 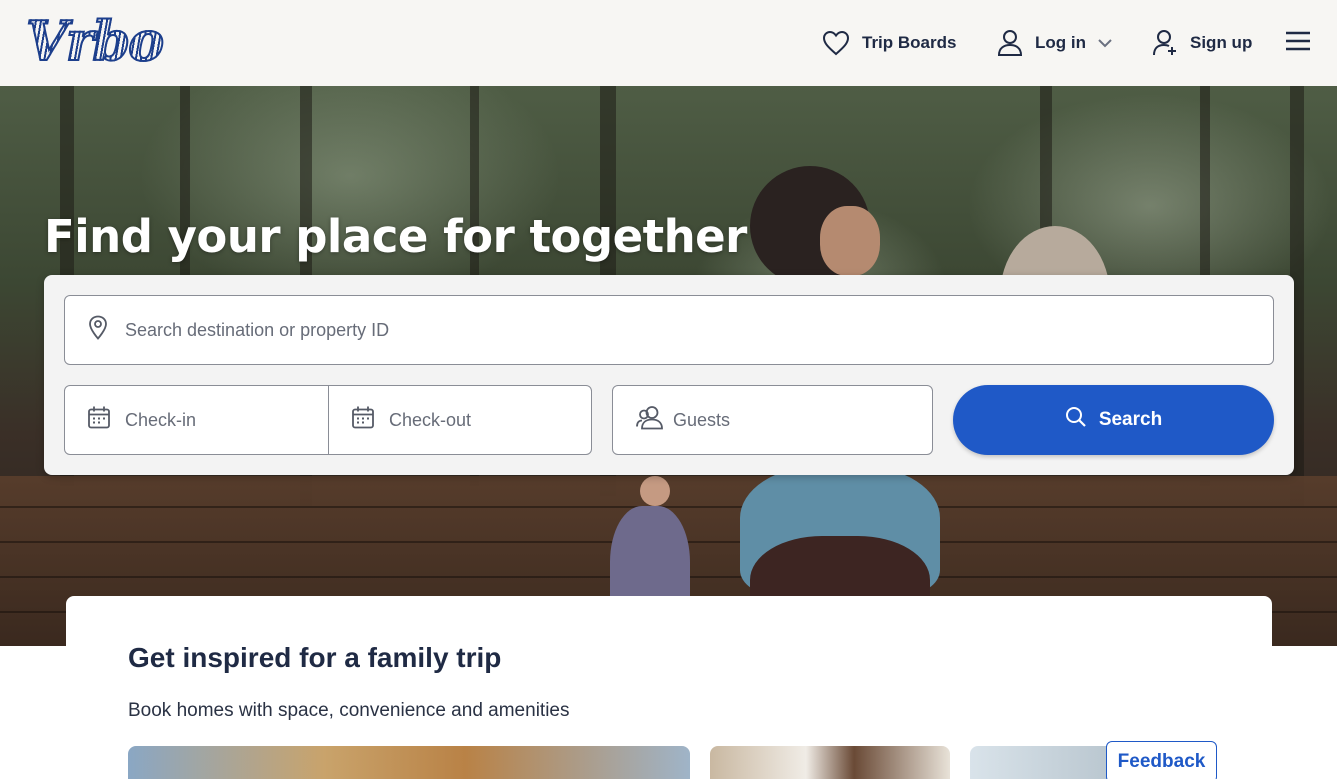 What do you see at coordinates (395, 236) in the screenshot?
I see `hero-title: Find your place for together` at bounding box center [395, 236].